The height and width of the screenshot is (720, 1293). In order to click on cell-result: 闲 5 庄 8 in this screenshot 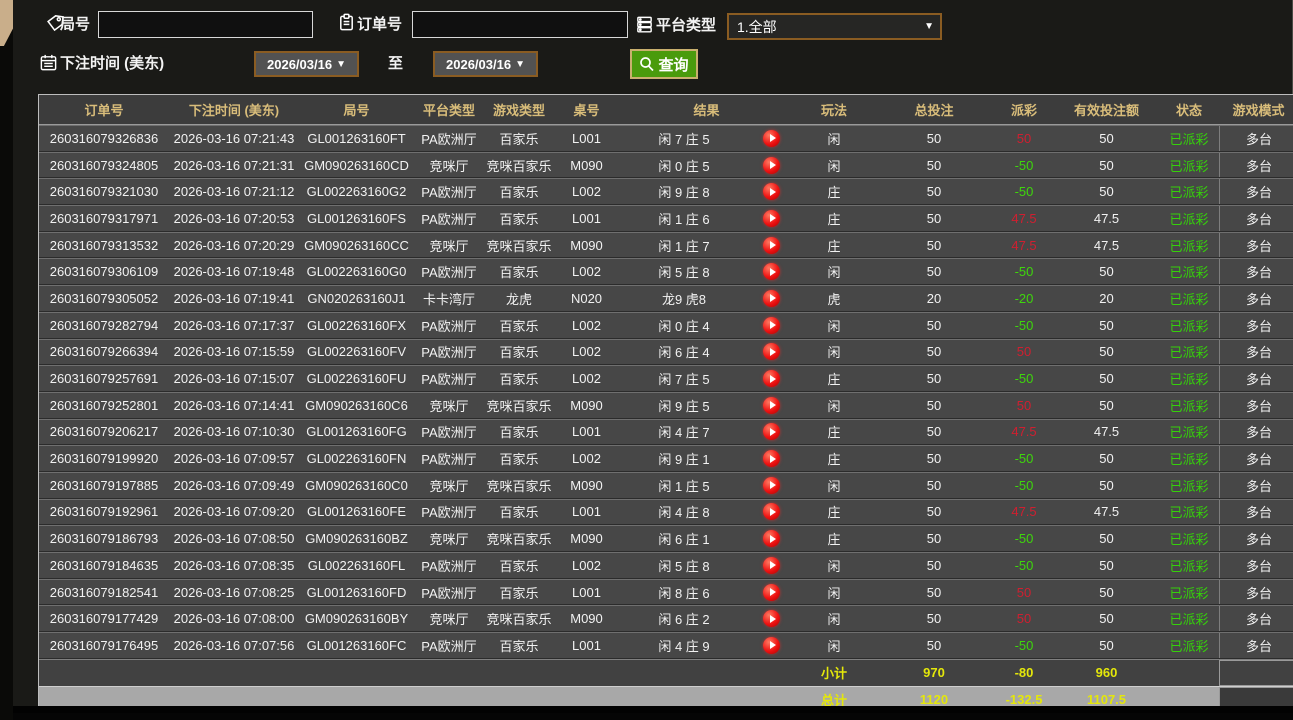, I will do `click(684, 273)`.